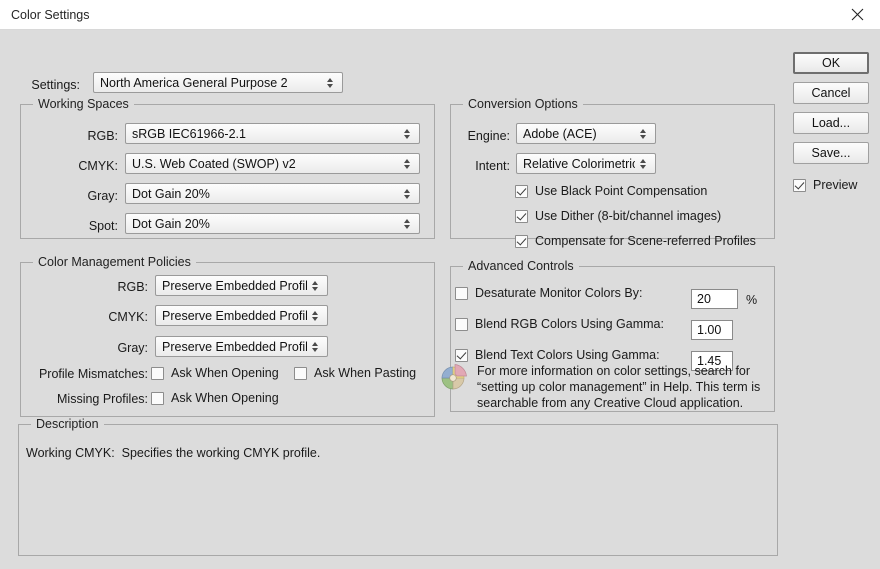  I want to click on working-spot-label: Spot:, so click(103, 226).